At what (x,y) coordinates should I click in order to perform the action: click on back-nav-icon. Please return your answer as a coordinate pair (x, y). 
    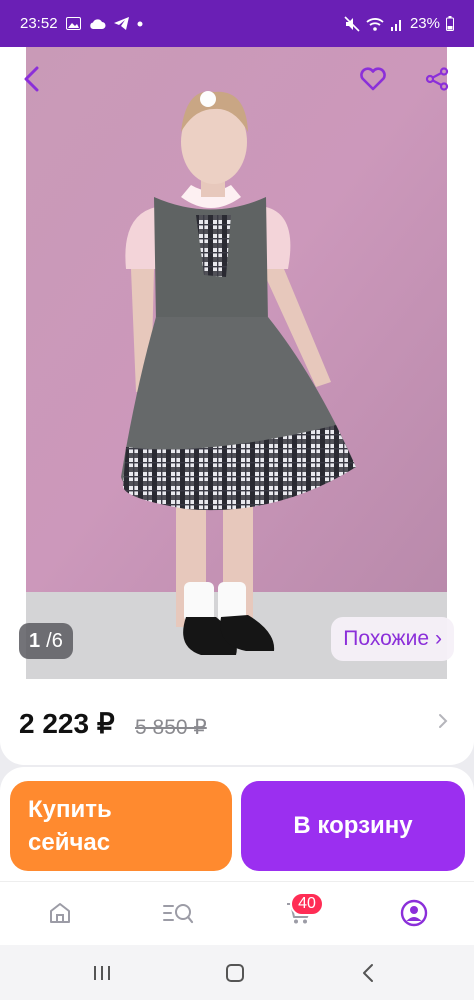
    Looking at the image, I should click on (368, 973).